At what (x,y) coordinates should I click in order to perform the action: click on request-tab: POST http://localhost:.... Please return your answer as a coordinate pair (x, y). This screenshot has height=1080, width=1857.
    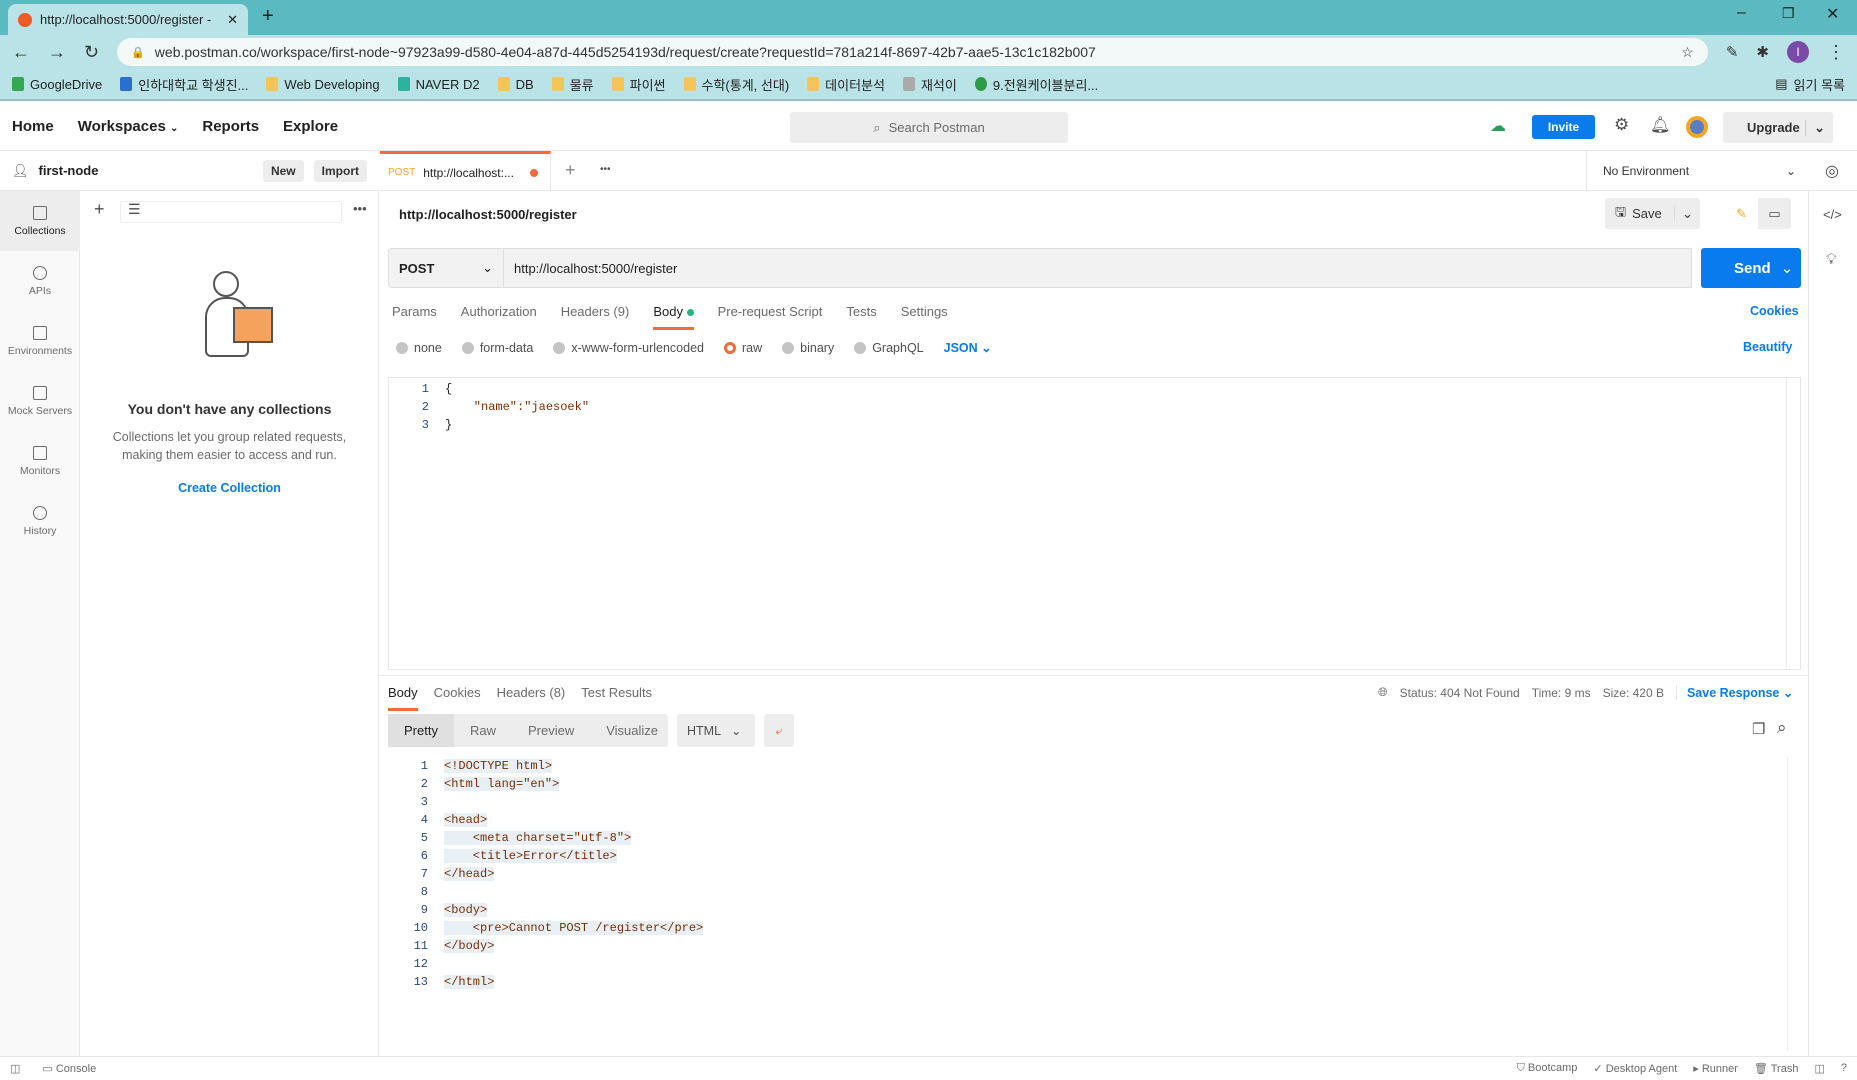
    Looking at the image, I should click on (465, 171).